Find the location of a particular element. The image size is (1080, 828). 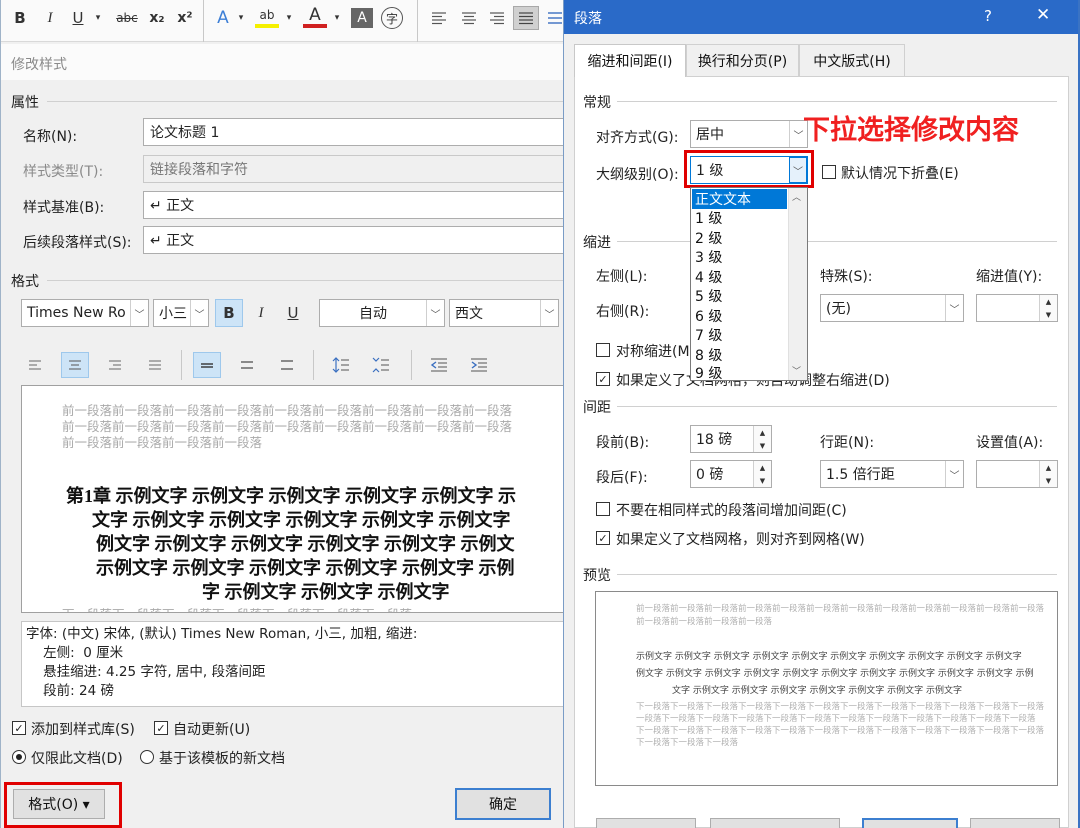

name-input: 论文标题 1 is located at coordinates (354, 132).